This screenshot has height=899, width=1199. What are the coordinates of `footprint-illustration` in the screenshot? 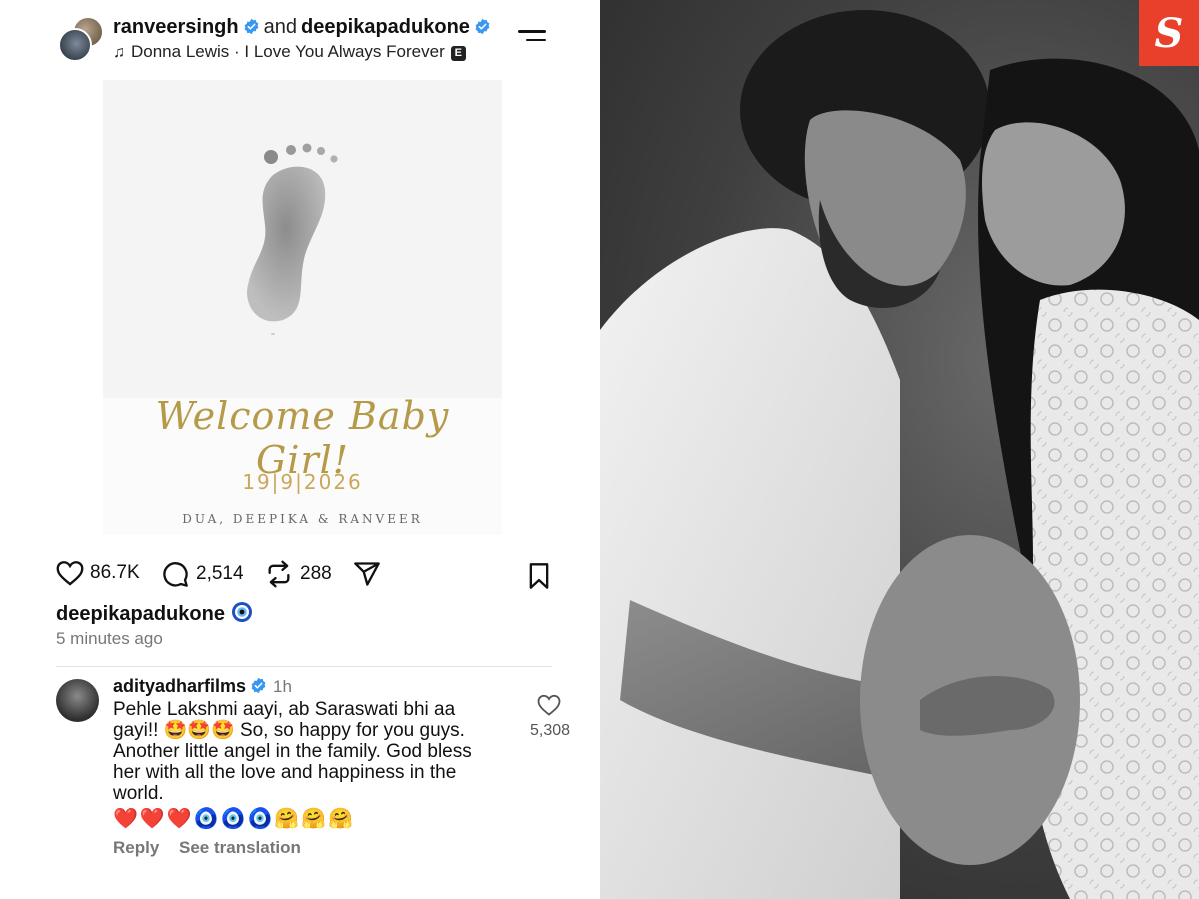 It's located at (292, 239).